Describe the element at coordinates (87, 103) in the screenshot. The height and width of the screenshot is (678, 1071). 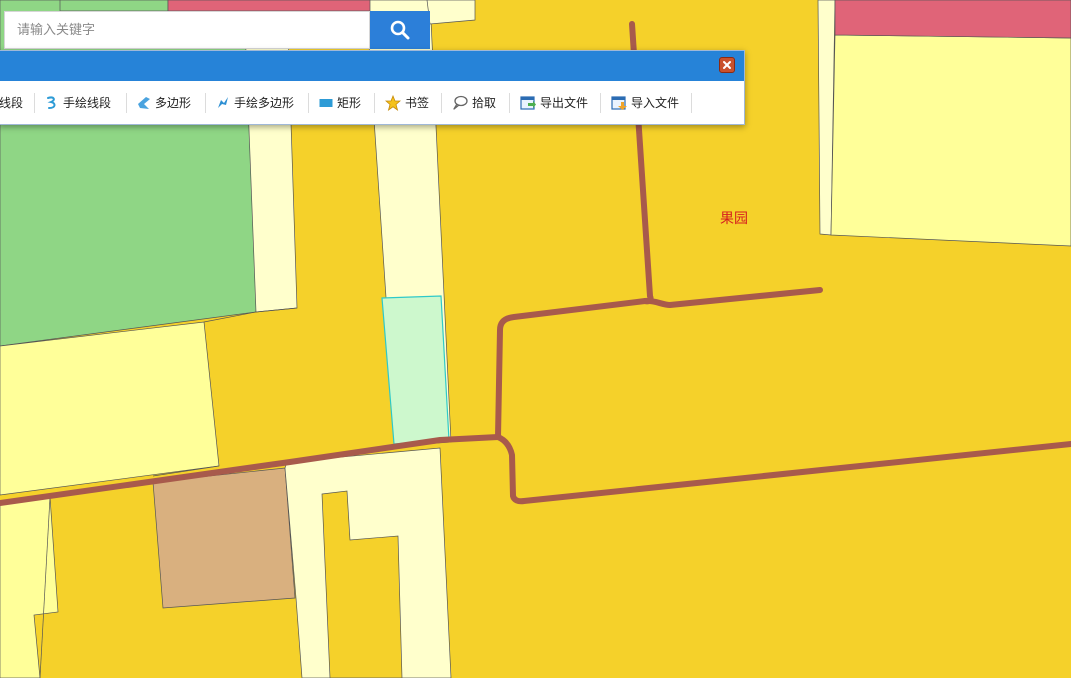
I see `tool-label: 手绘线段` at that location.